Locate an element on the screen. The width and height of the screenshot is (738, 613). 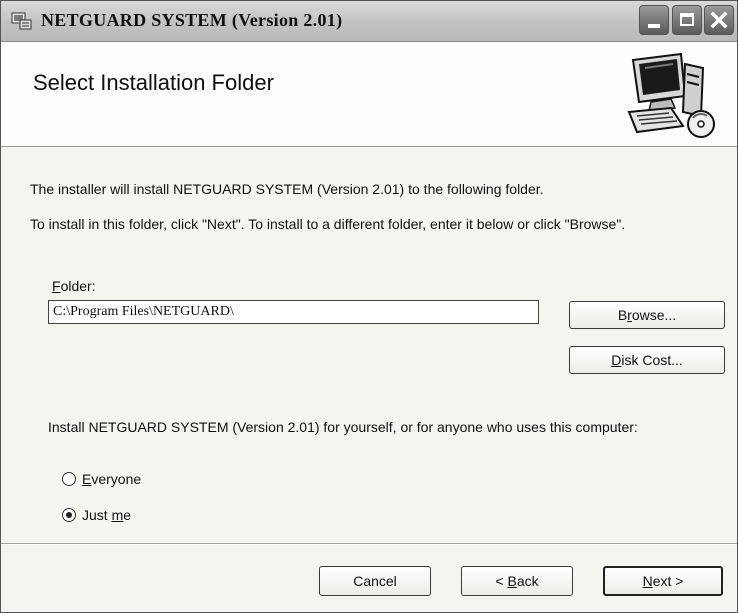
back-label-end: ack is located at coordinates (527, 581).